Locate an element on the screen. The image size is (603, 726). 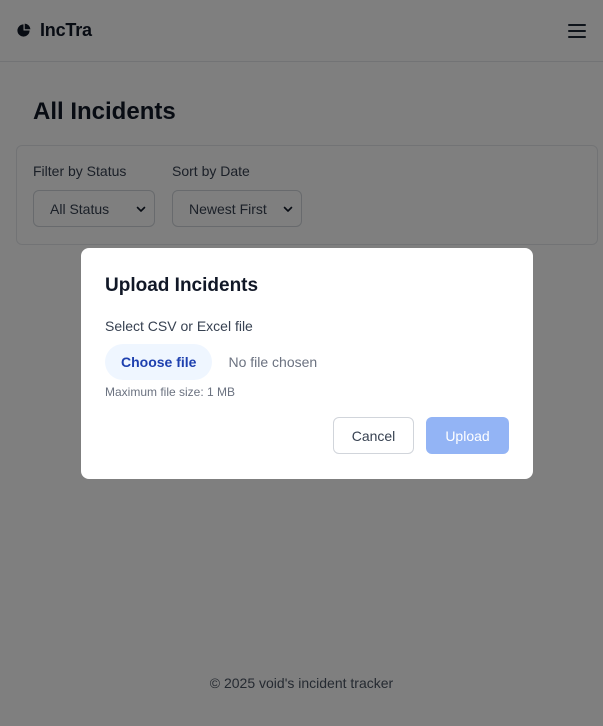
choose-file-button: Choose file is located at coordinates (159, 362).